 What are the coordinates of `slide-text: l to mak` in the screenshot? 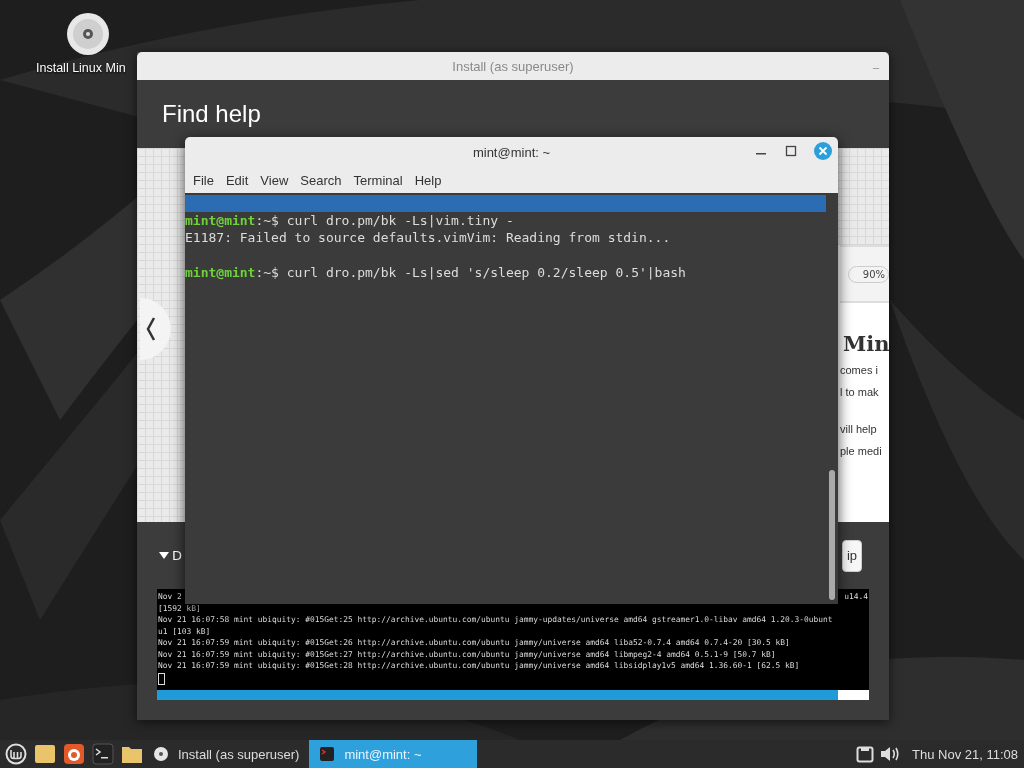 It's located at (860, 392).